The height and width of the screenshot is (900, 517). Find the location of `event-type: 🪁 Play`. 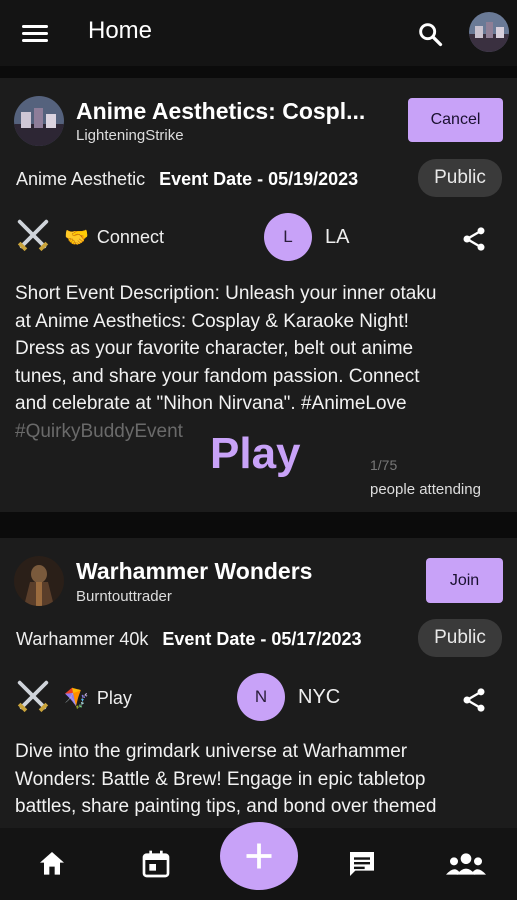

event-type: 🪁 Play is located at coordinates (98, 698).